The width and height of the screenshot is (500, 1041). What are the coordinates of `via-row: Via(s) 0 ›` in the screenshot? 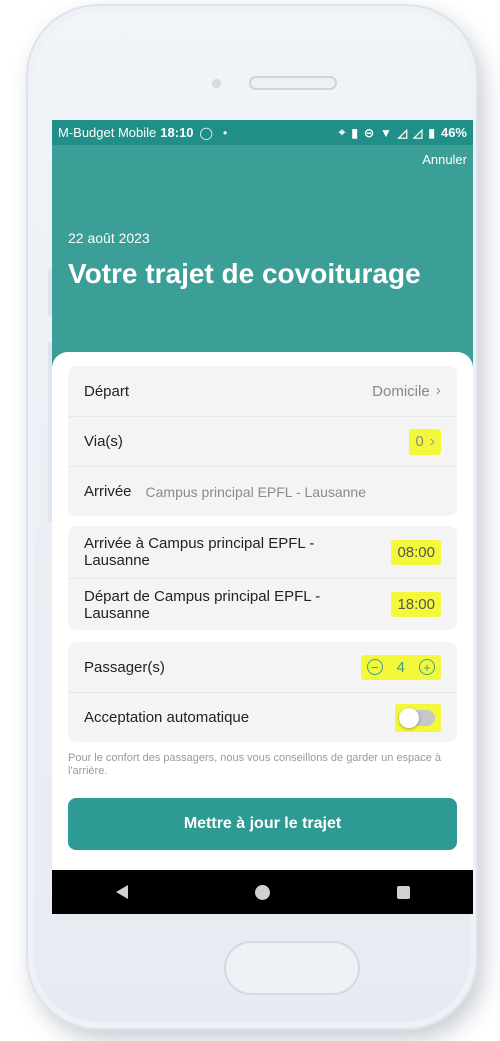 It's located at (262, 441).